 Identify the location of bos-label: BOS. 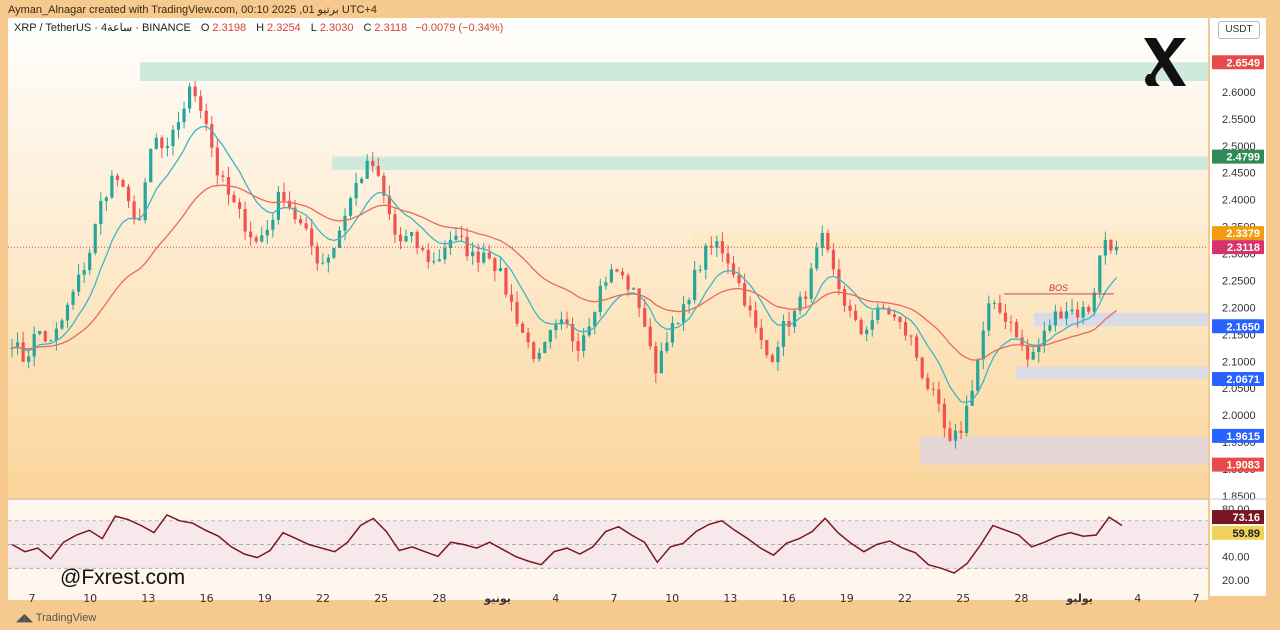
(1058, 288).